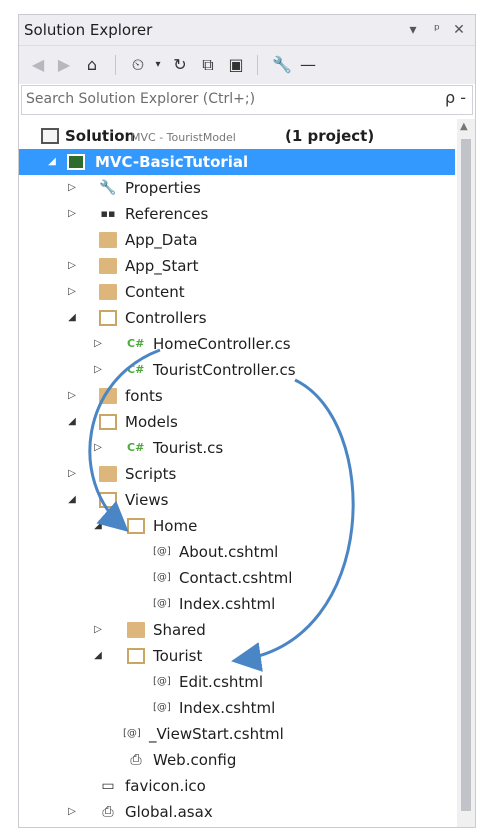 Image resolution: width=477 pixels, height=829 pixels. I want to click on properties-icon: 🔧, so click(282, 65).